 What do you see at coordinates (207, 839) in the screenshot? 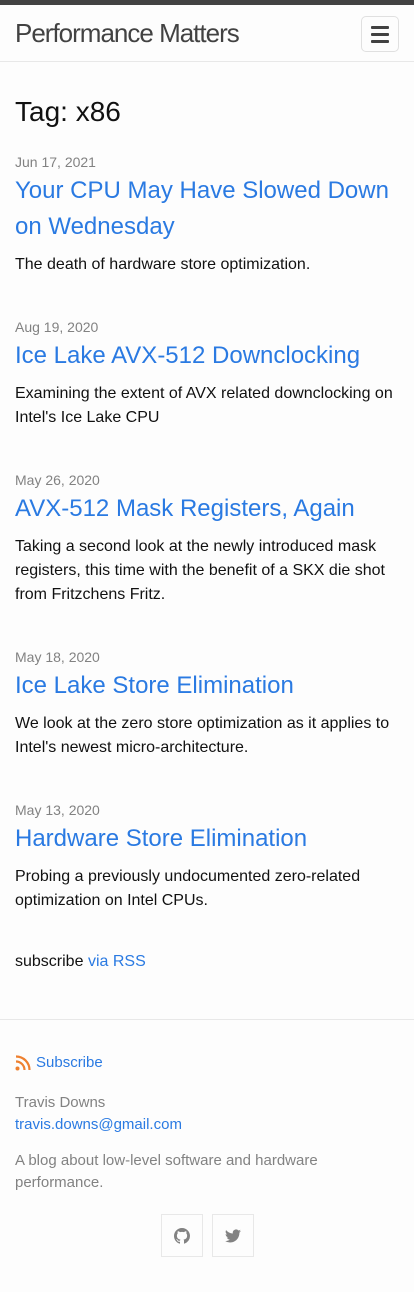
I see `post-title-link: Hardware Store Elimination` at bounding box center [207, 839].